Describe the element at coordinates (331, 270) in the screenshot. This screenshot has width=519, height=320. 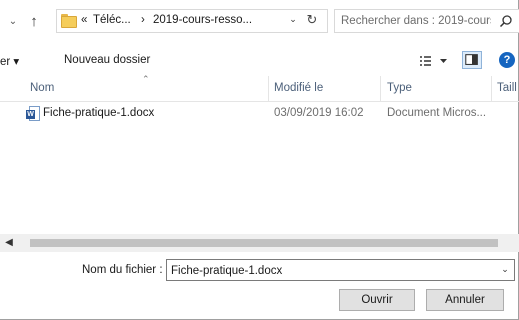
I see `filename-input` at that location.